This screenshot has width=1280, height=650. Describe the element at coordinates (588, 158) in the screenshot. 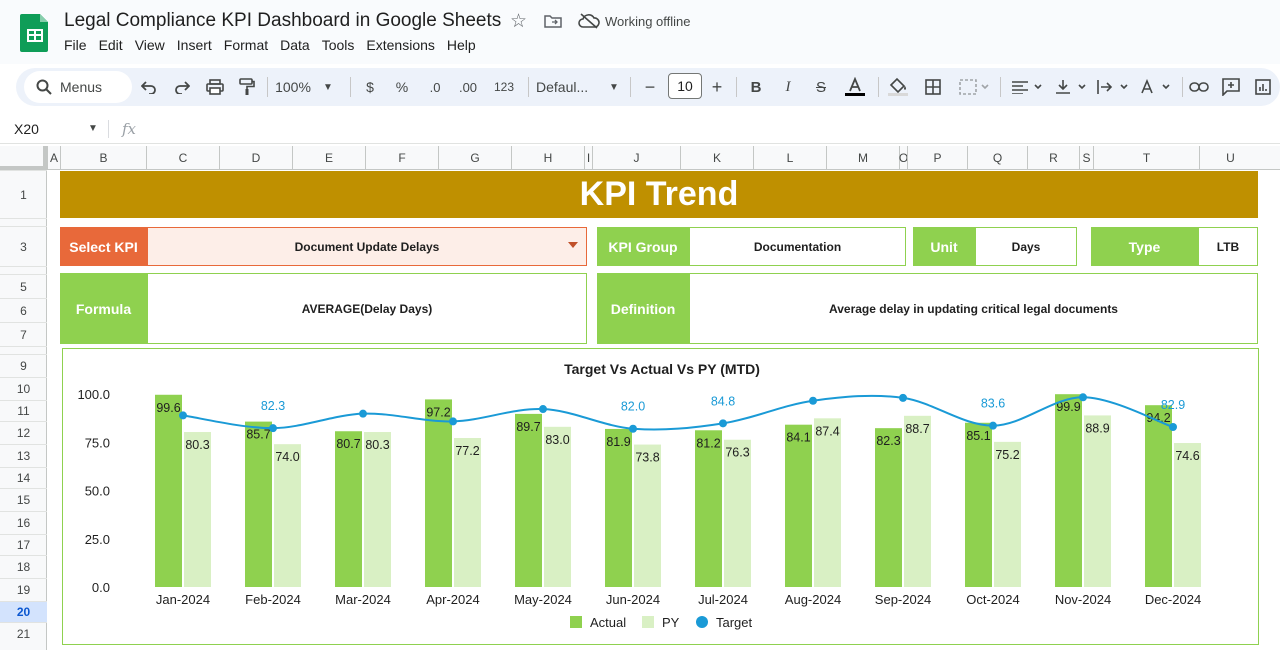

I see `column-header-i: I` at that location.